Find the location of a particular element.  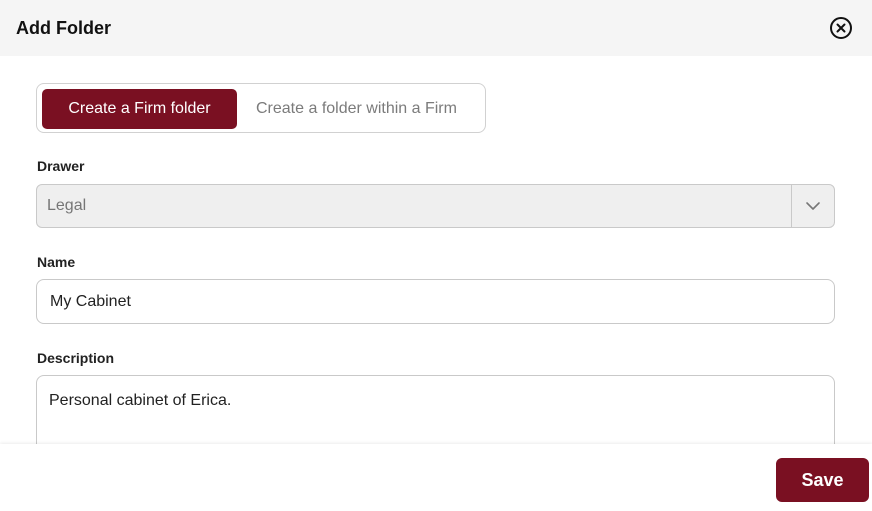

name-label: Name is located at coordinates (56, 262).